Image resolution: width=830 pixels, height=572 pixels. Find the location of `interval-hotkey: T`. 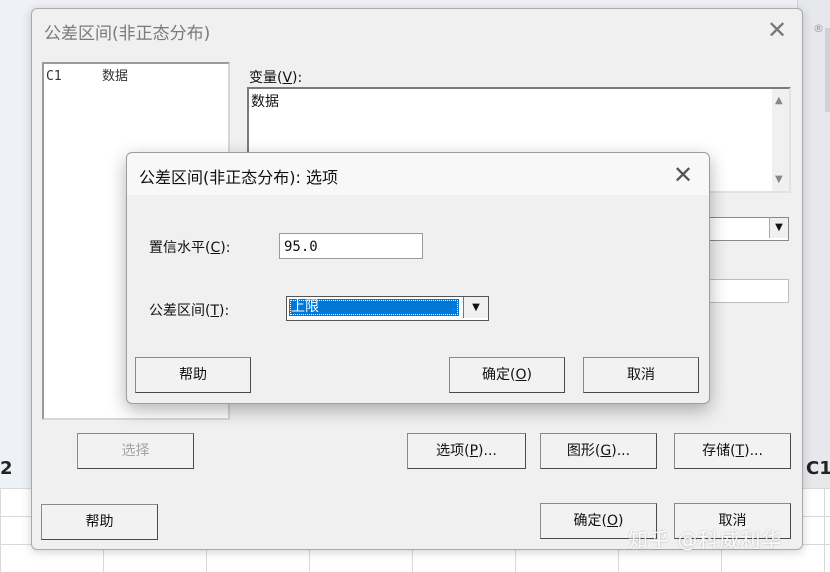

interval-hotkey: T is located at coordinates (215, 311).